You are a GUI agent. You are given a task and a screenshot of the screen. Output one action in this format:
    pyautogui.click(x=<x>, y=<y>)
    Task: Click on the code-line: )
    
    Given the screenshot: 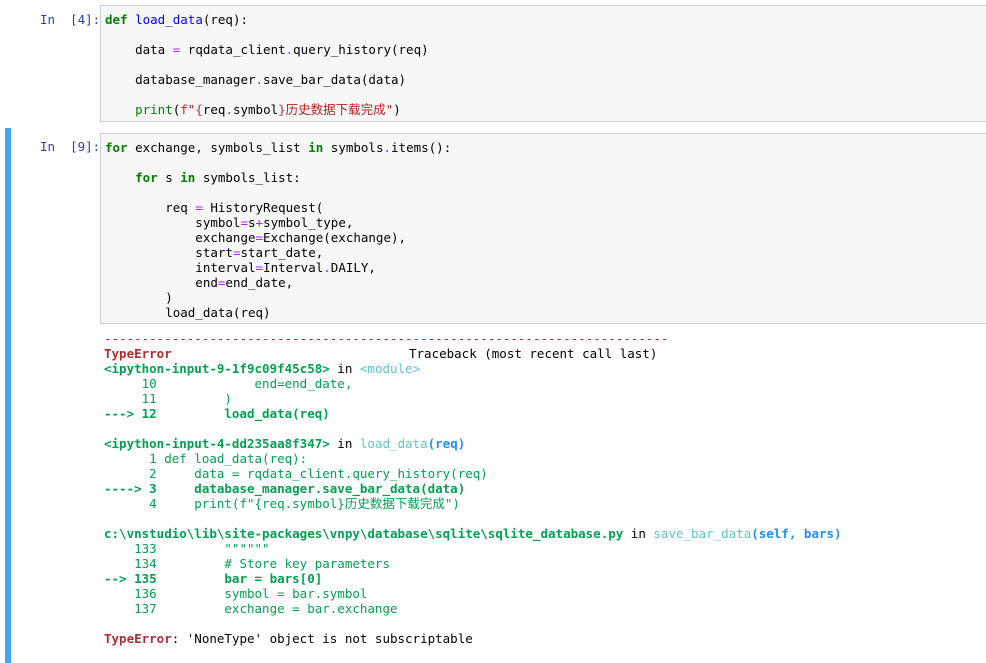 What is the action you would take?
    pyautogui.click(x=139, y=297)
    